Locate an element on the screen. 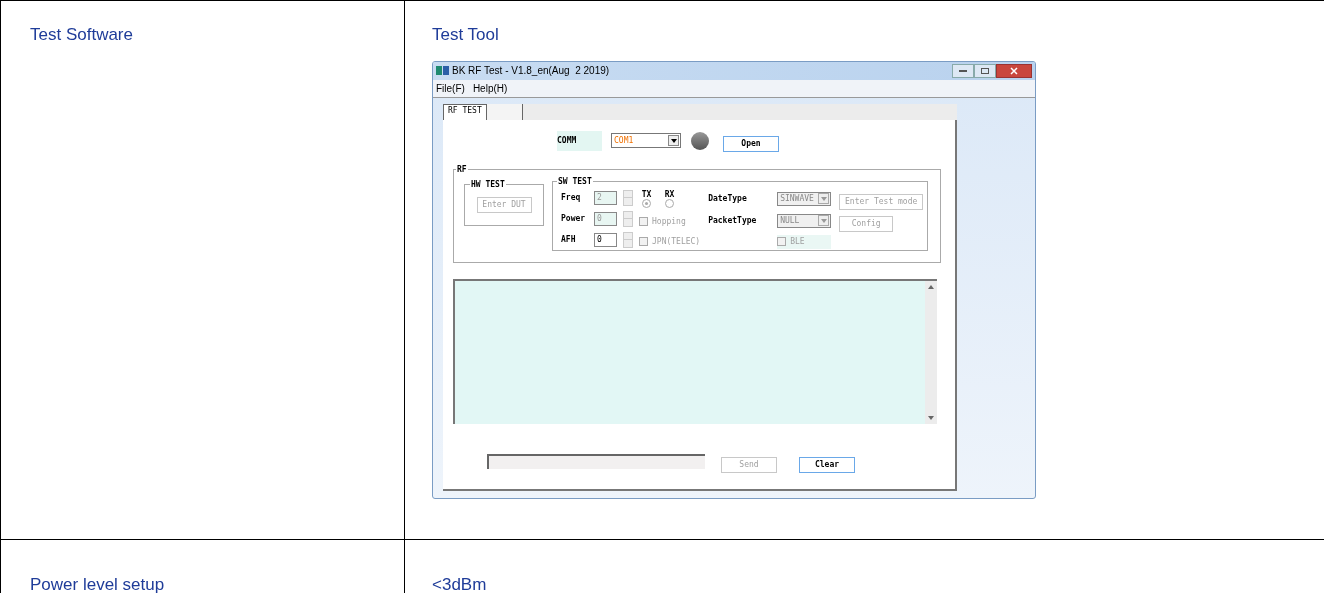 This screenshot has height=593, width=1324. tab: RF TEST is located at coordinates (465, 111).